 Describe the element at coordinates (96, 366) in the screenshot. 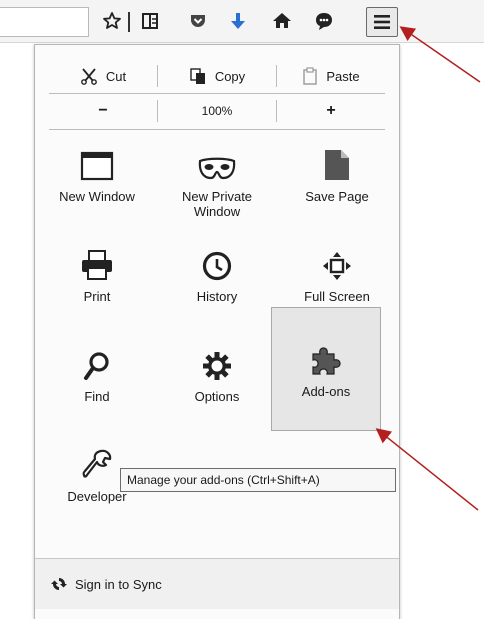

I see `magnifier-icon` at that location.